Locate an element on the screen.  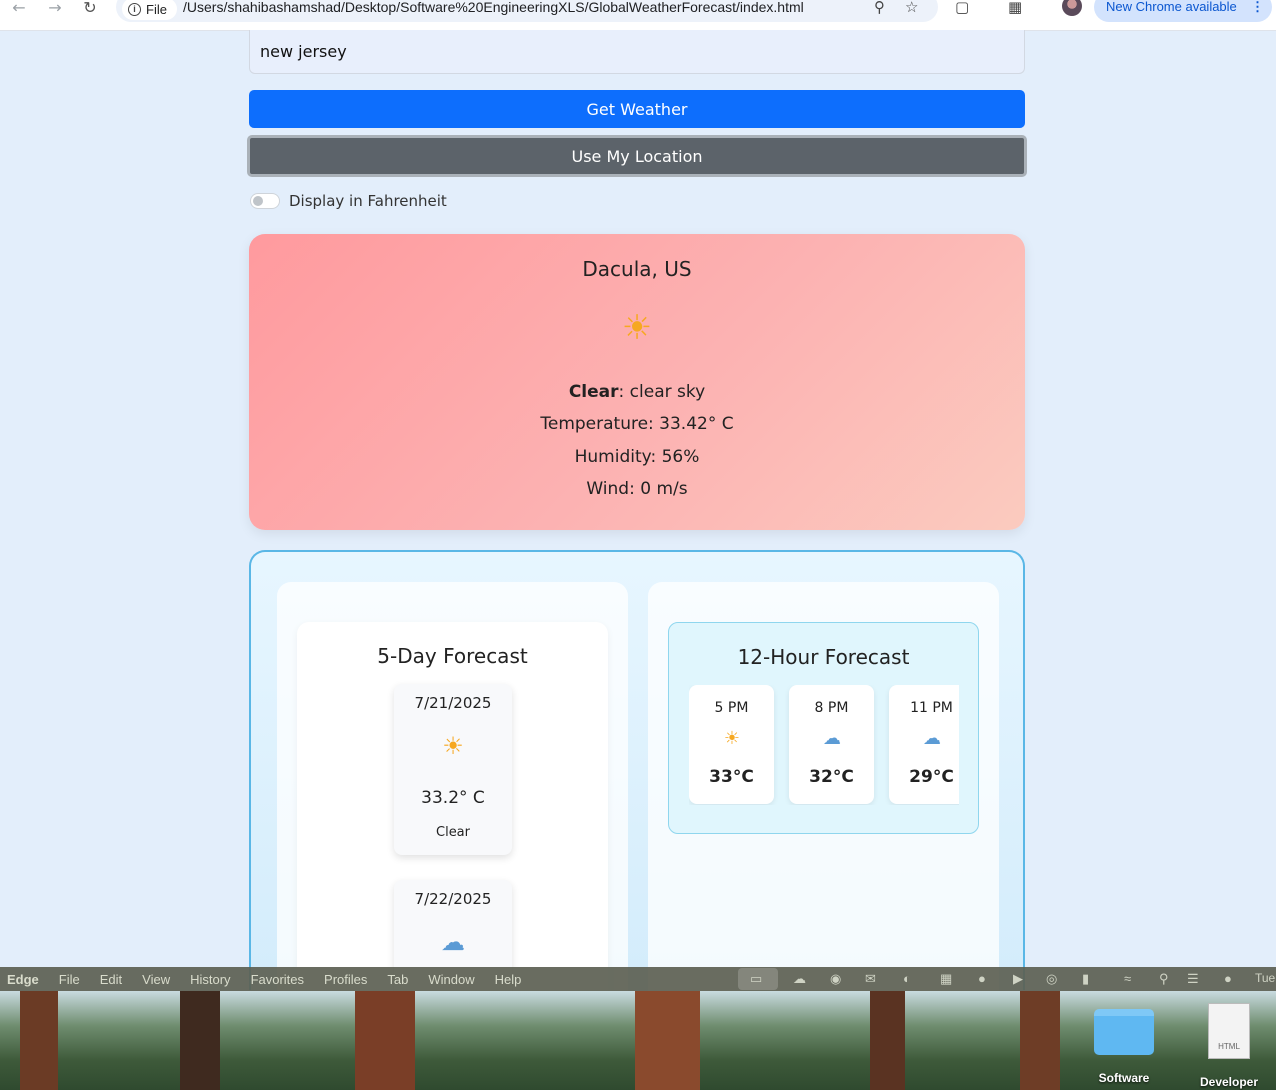
siri-icon: ● is located at coordinates (1228, 978).